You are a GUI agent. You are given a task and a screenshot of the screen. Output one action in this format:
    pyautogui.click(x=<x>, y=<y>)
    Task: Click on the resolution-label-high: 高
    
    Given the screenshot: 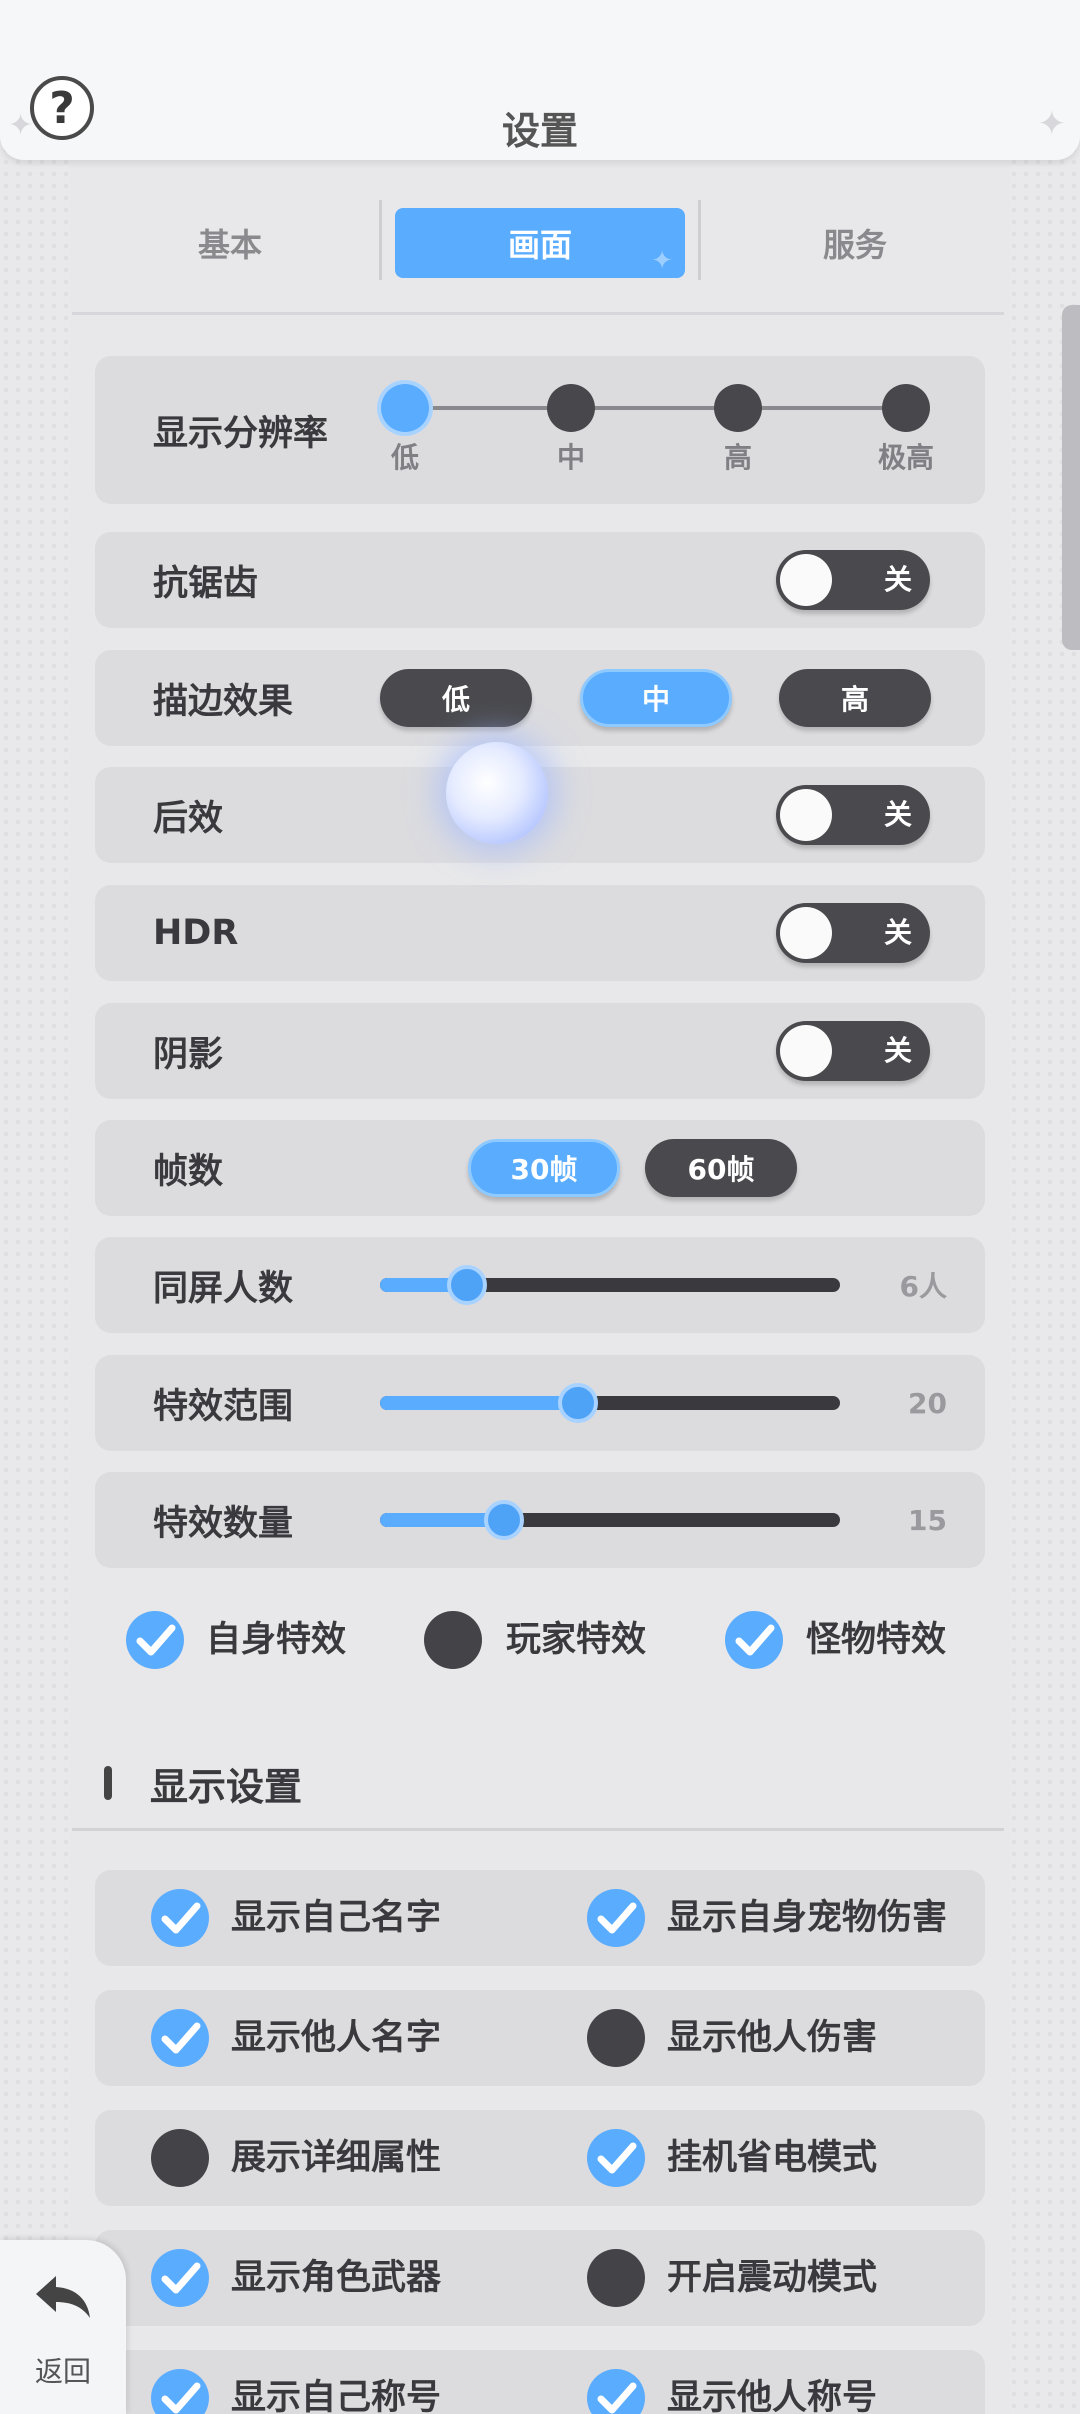 What is the action you would take?
    pyautogui.click(x=737, y=457)
    